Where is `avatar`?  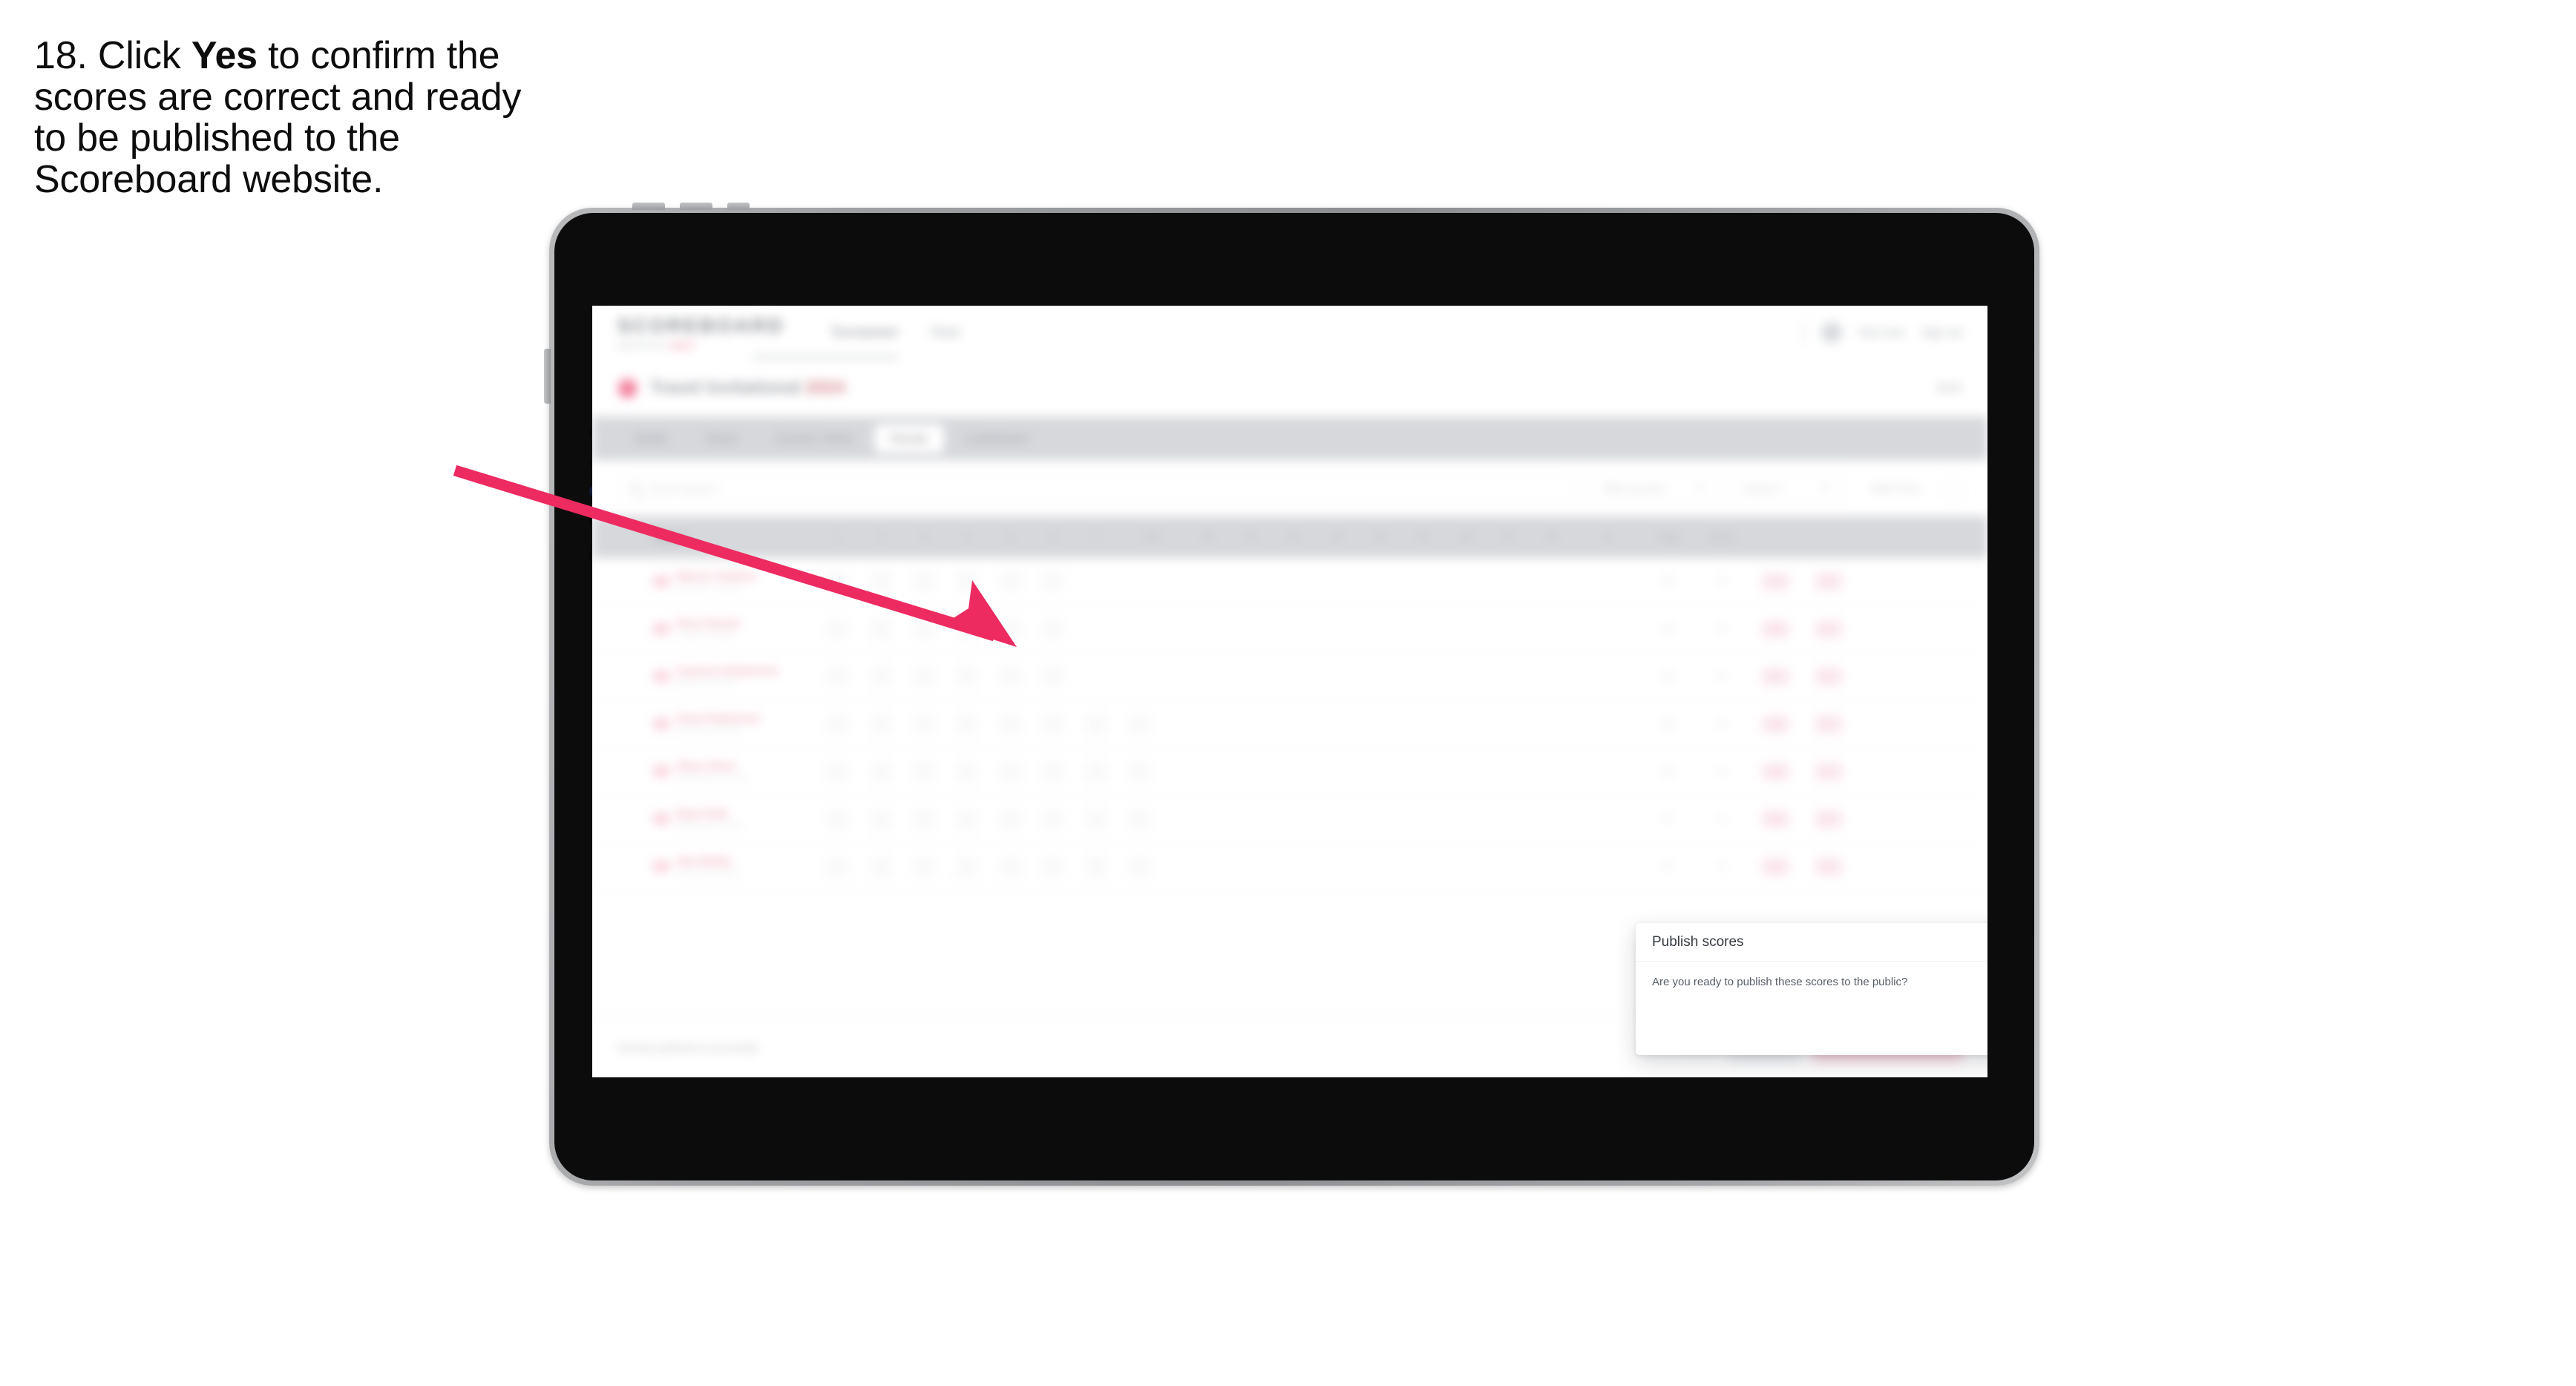 avatar is located at coordinates (1831, 332).